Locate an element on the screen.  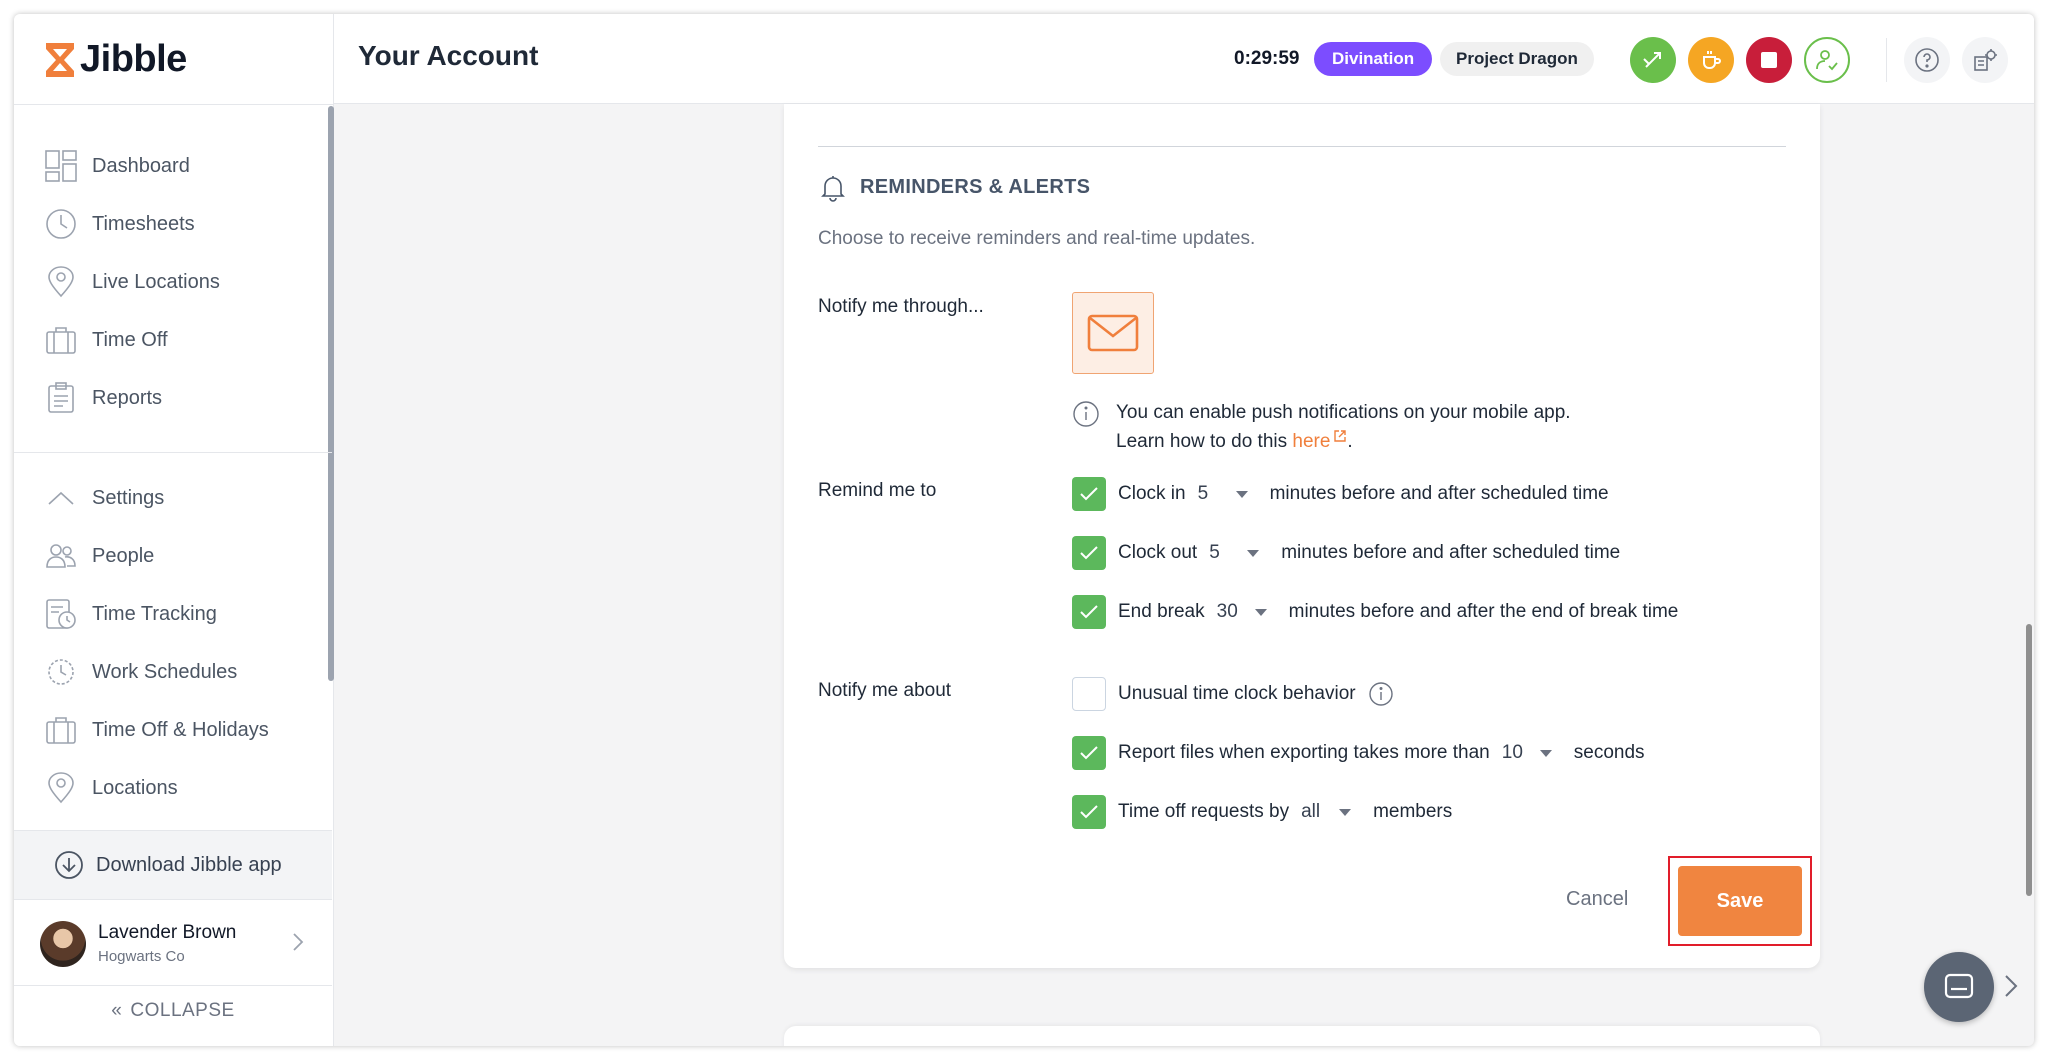
switch-activity-button is located at coordinates (1653, 60).